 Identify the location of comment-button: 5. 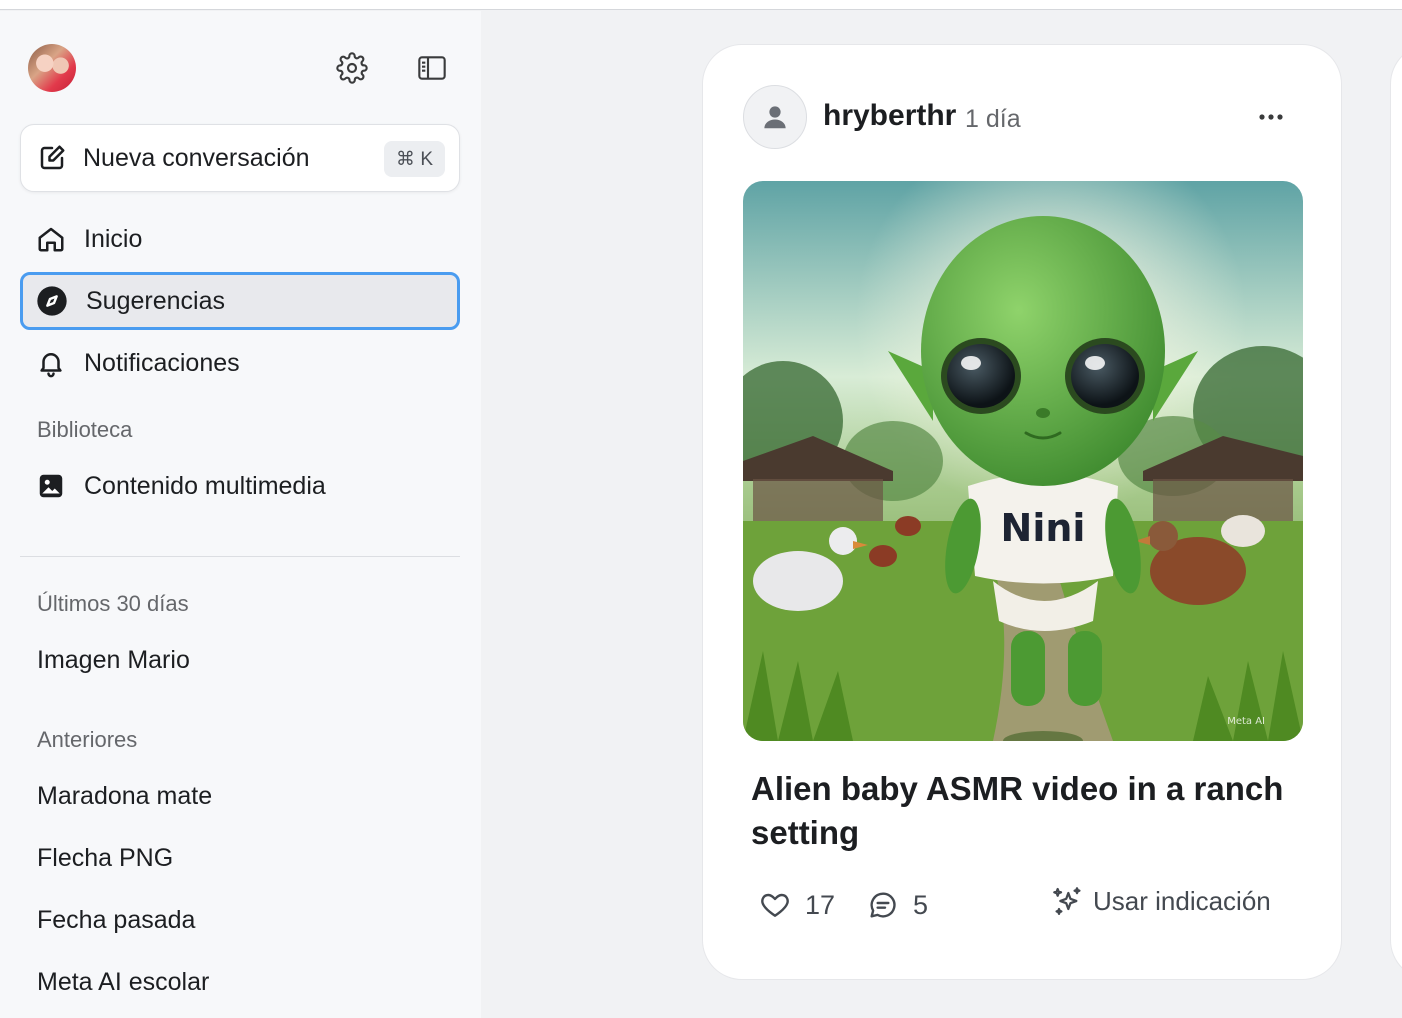
(897, 905).